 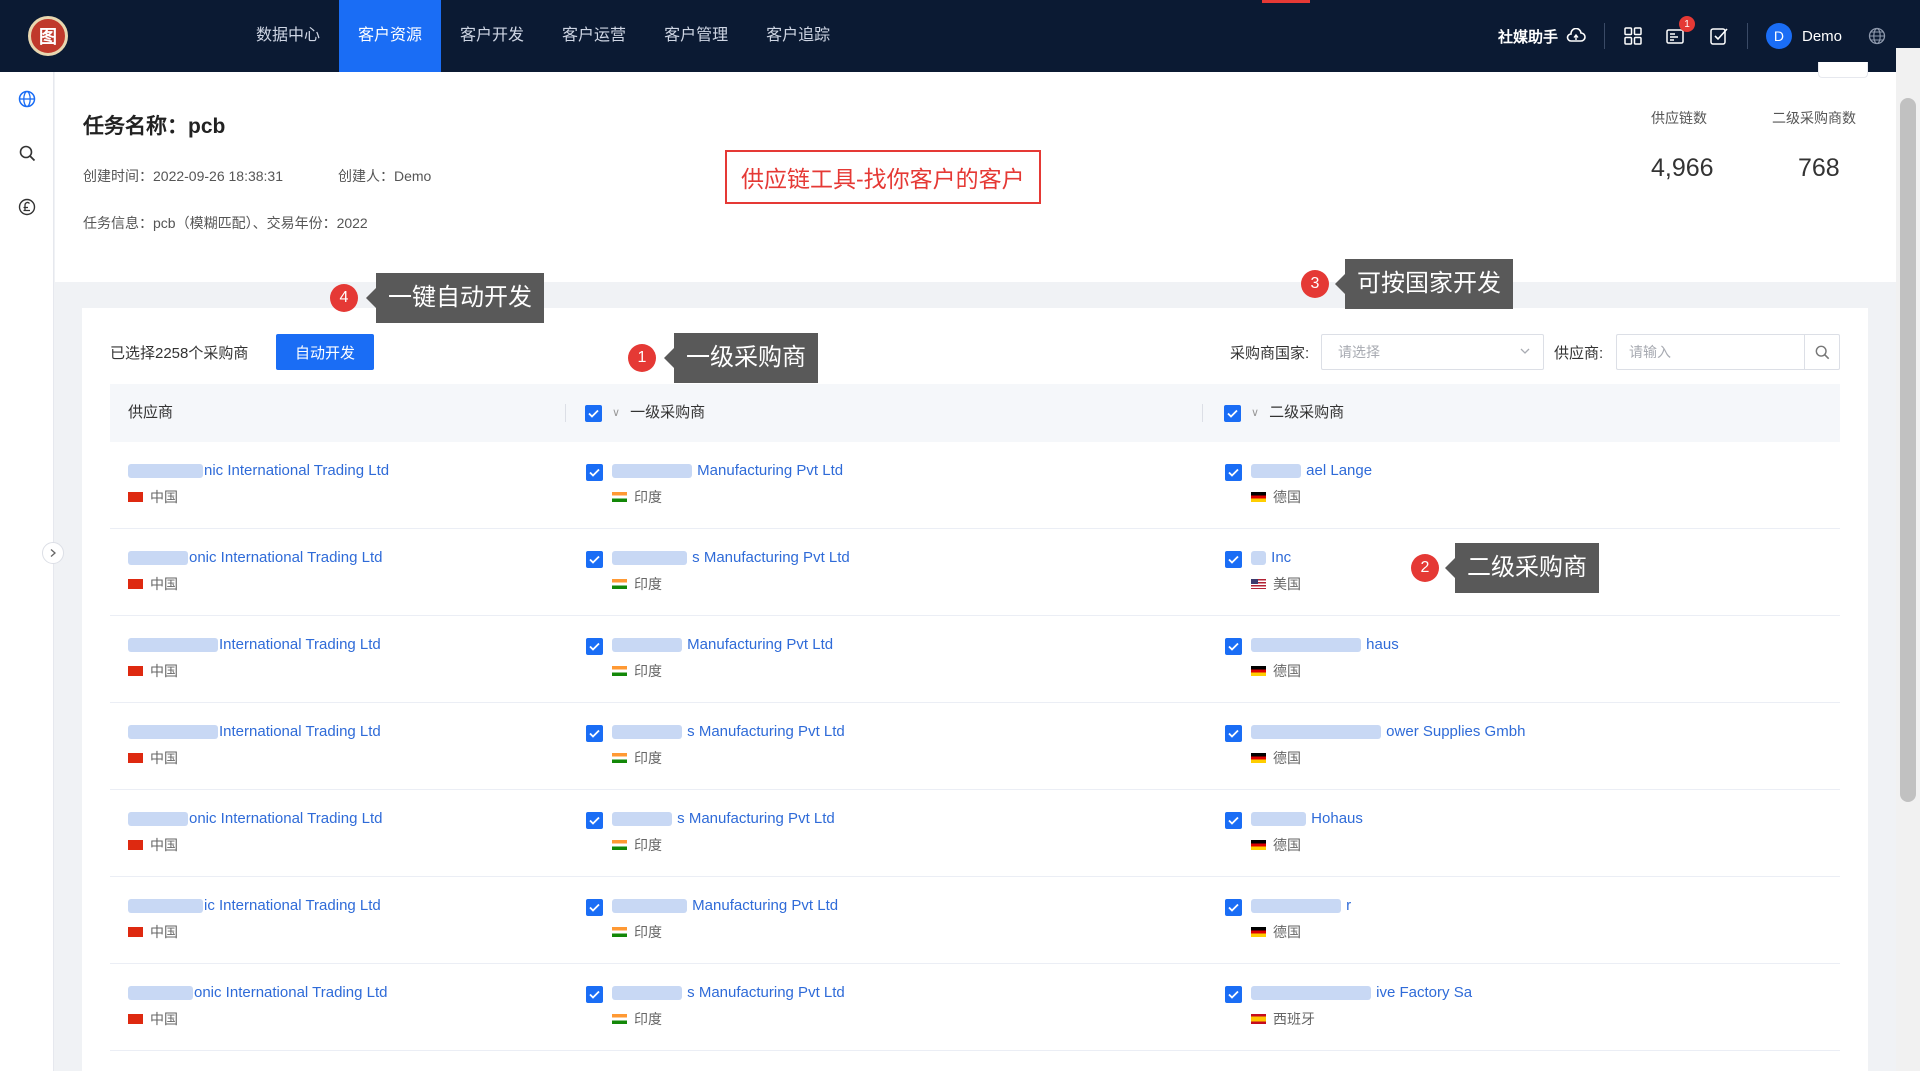 What do you see at coordinates (27, 153) in the screenshot?
I see `rail-search-button` at bounding box center [27, 153].